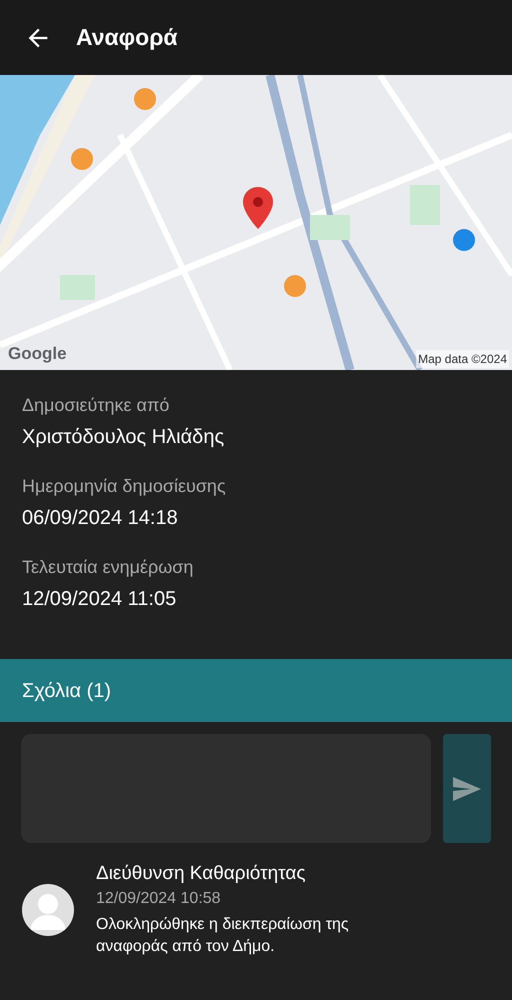 The width and height of the screenshot is (512, 1000). I want to click on detail-label: Ημερομηνία δημοσίευσης, so click(124, 486).